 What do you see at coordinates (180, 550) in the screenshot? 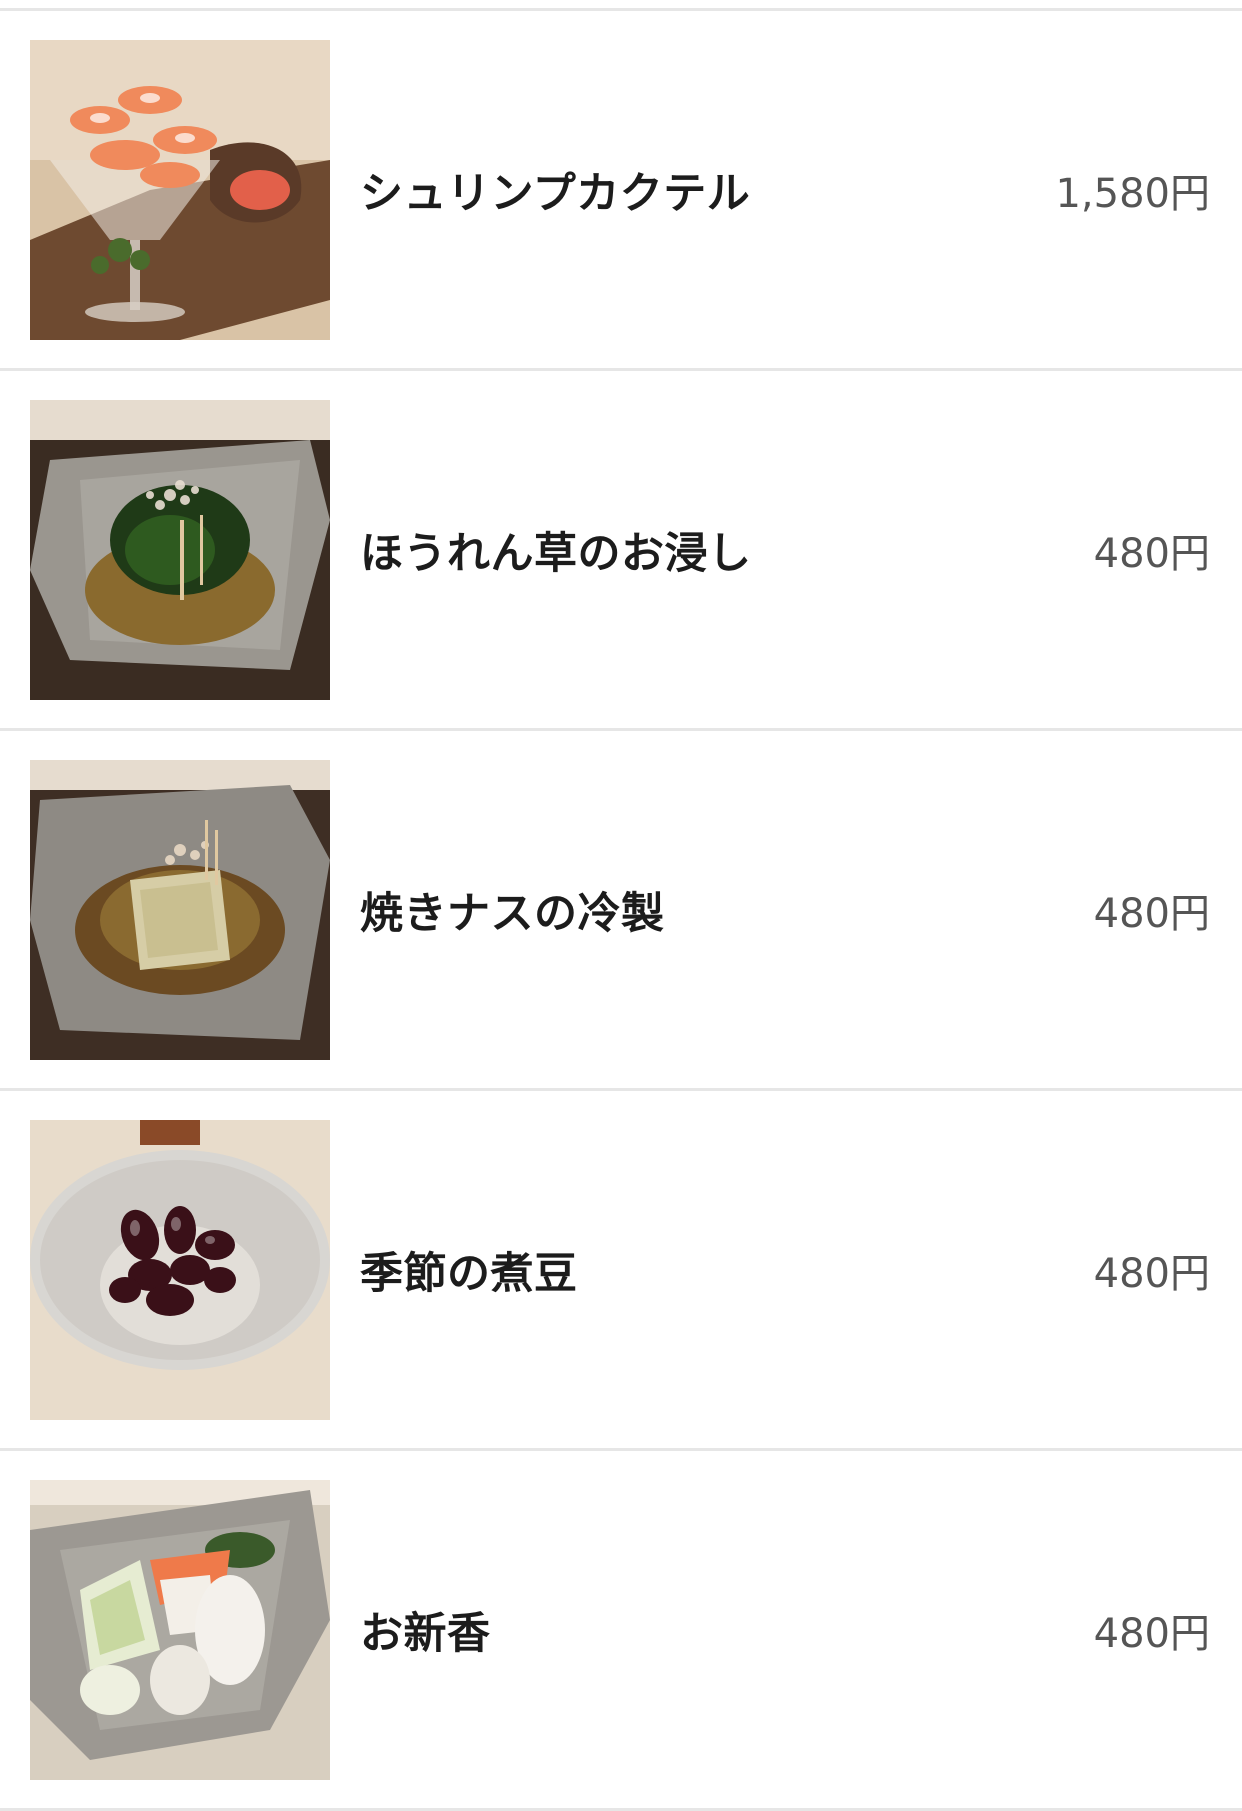
I see `spinach-ohitashi-photo` at bounding box center [180, 550].